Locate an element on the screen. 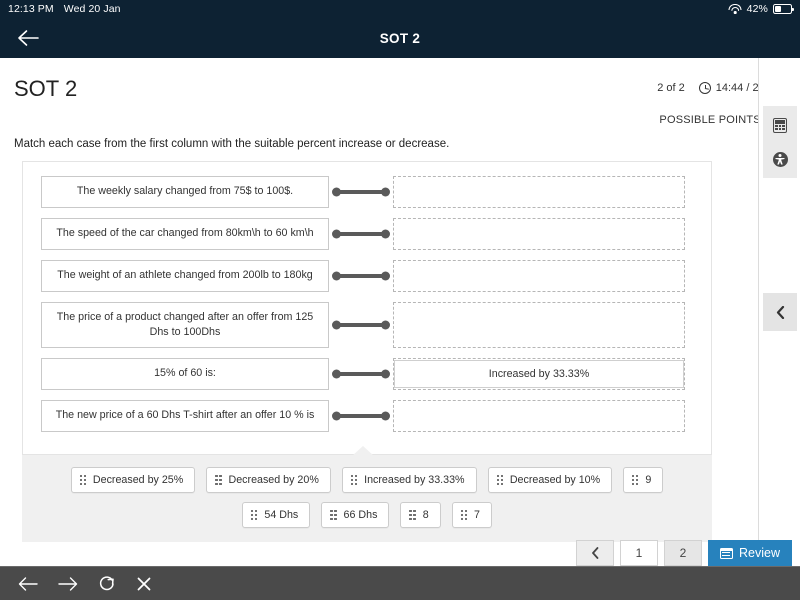 The image size is (800, 600). page-button-1: 1 is located at coordinates (639, 553).